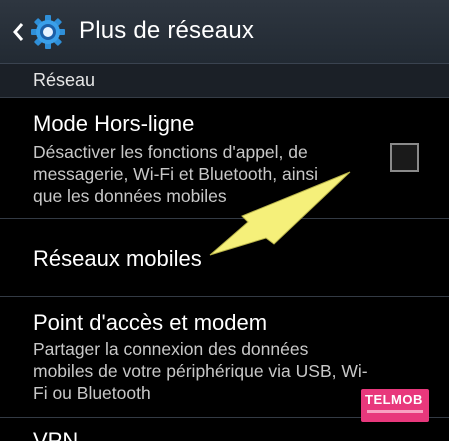 The width and height of the screenshot is (449, 441). What do you see at coordinates (114, 123) in the screenshot?
I see `list-item-title: Mode Hors-ligne` at bounding box center [114, 123].